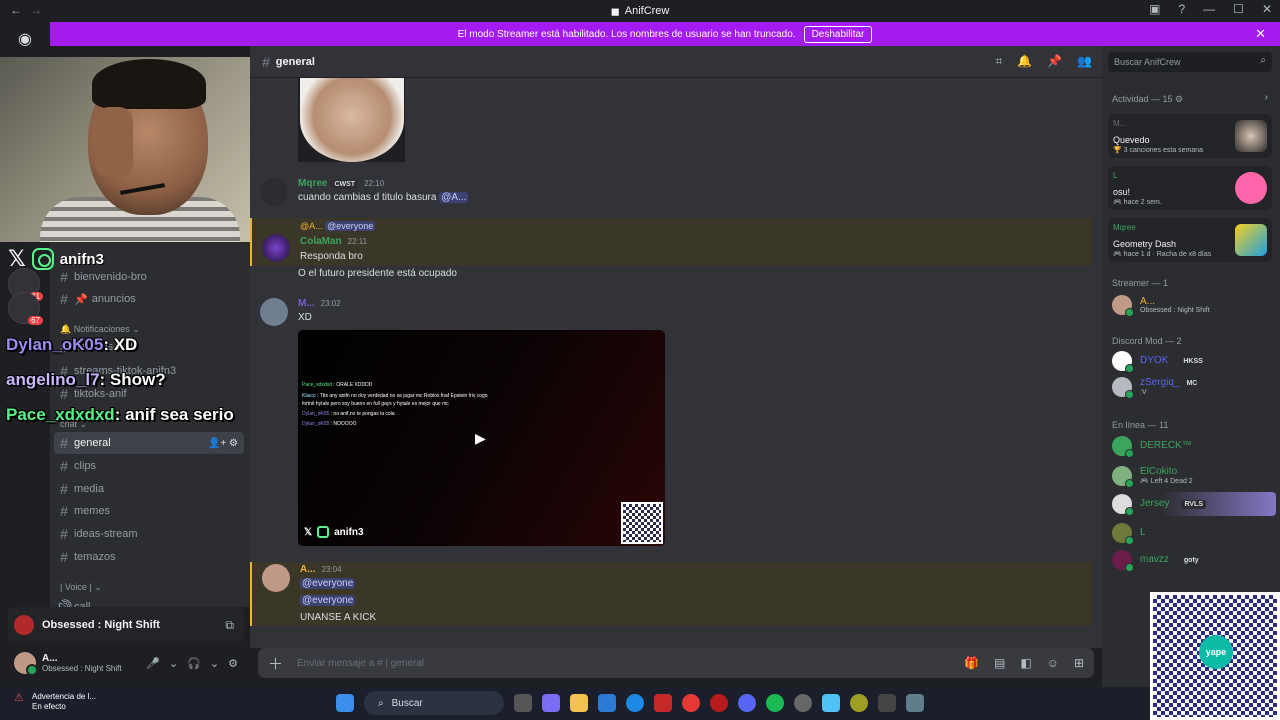 This screenshot has width=1280, height=720. Describe the element at coordinates (1267, 9) in the screenshot. I see `close-window-button: ✕` at that location.